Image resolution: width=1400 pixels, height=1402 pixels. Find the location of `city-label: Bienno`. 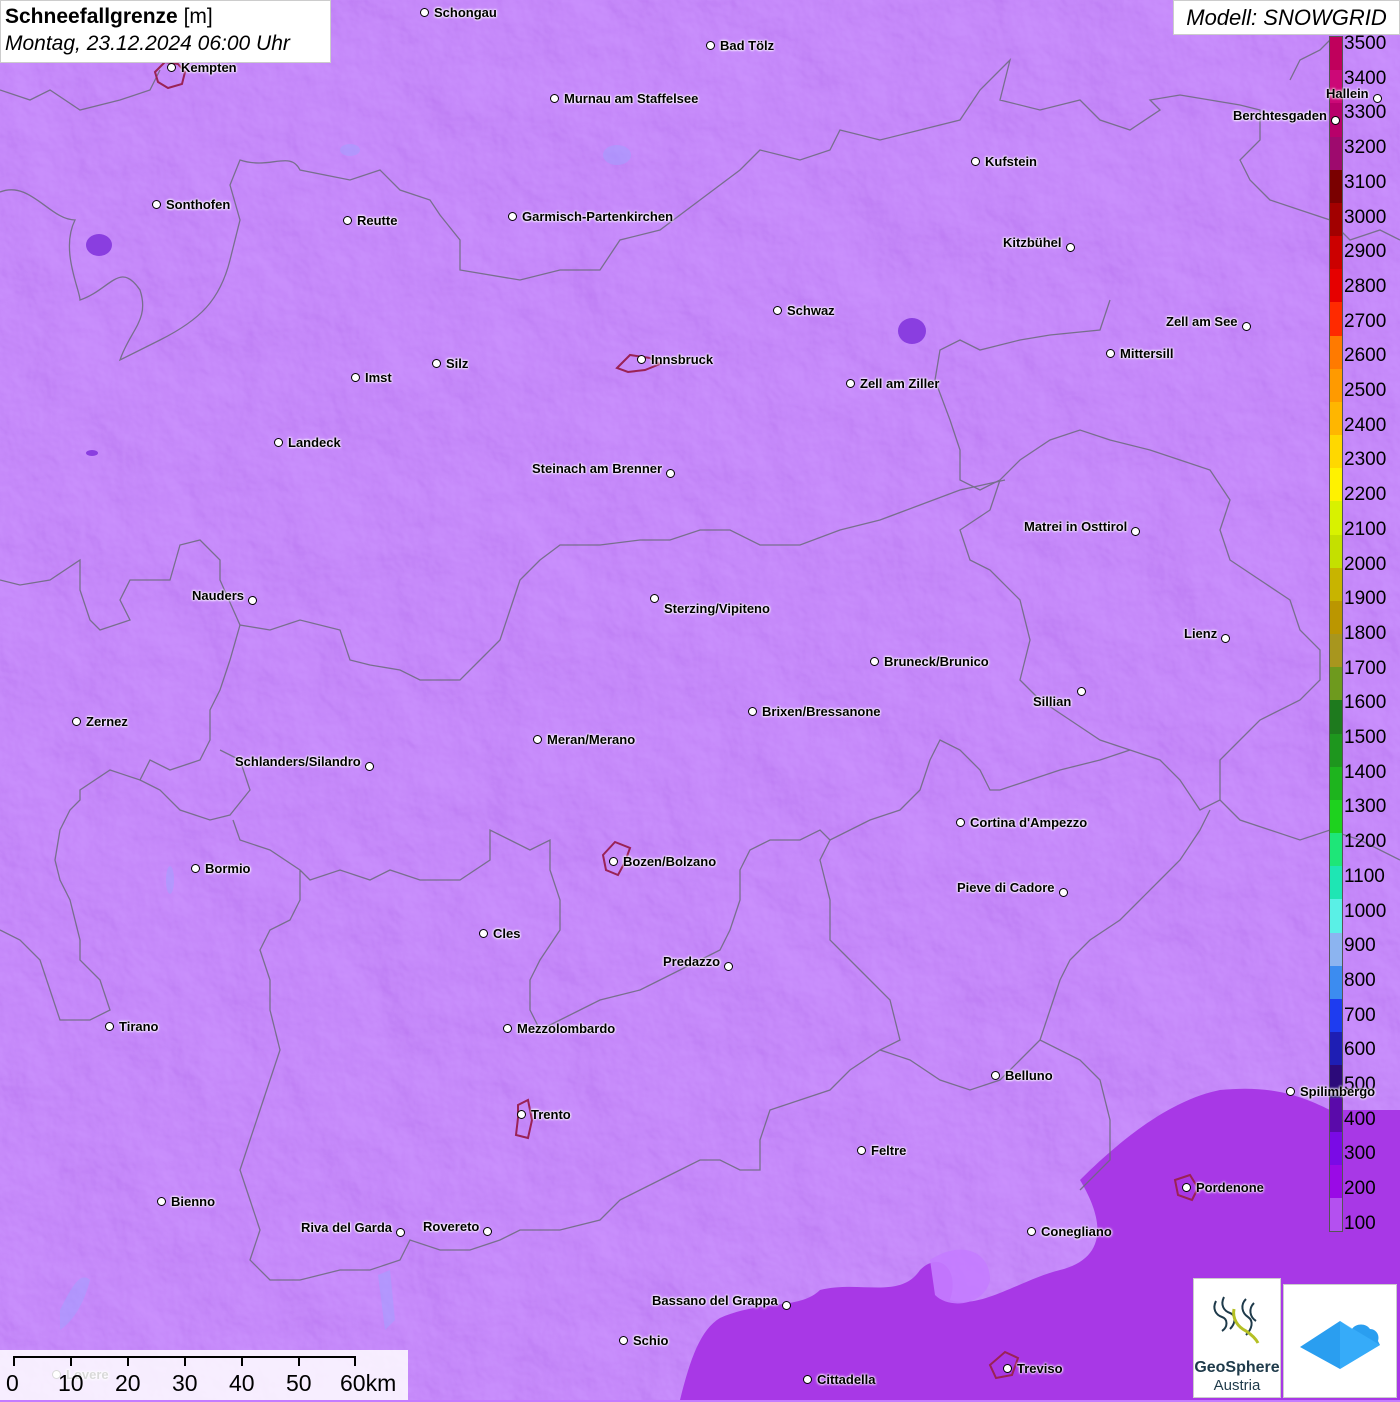

city-label: Bienno is located at coordinates (193, 1201).